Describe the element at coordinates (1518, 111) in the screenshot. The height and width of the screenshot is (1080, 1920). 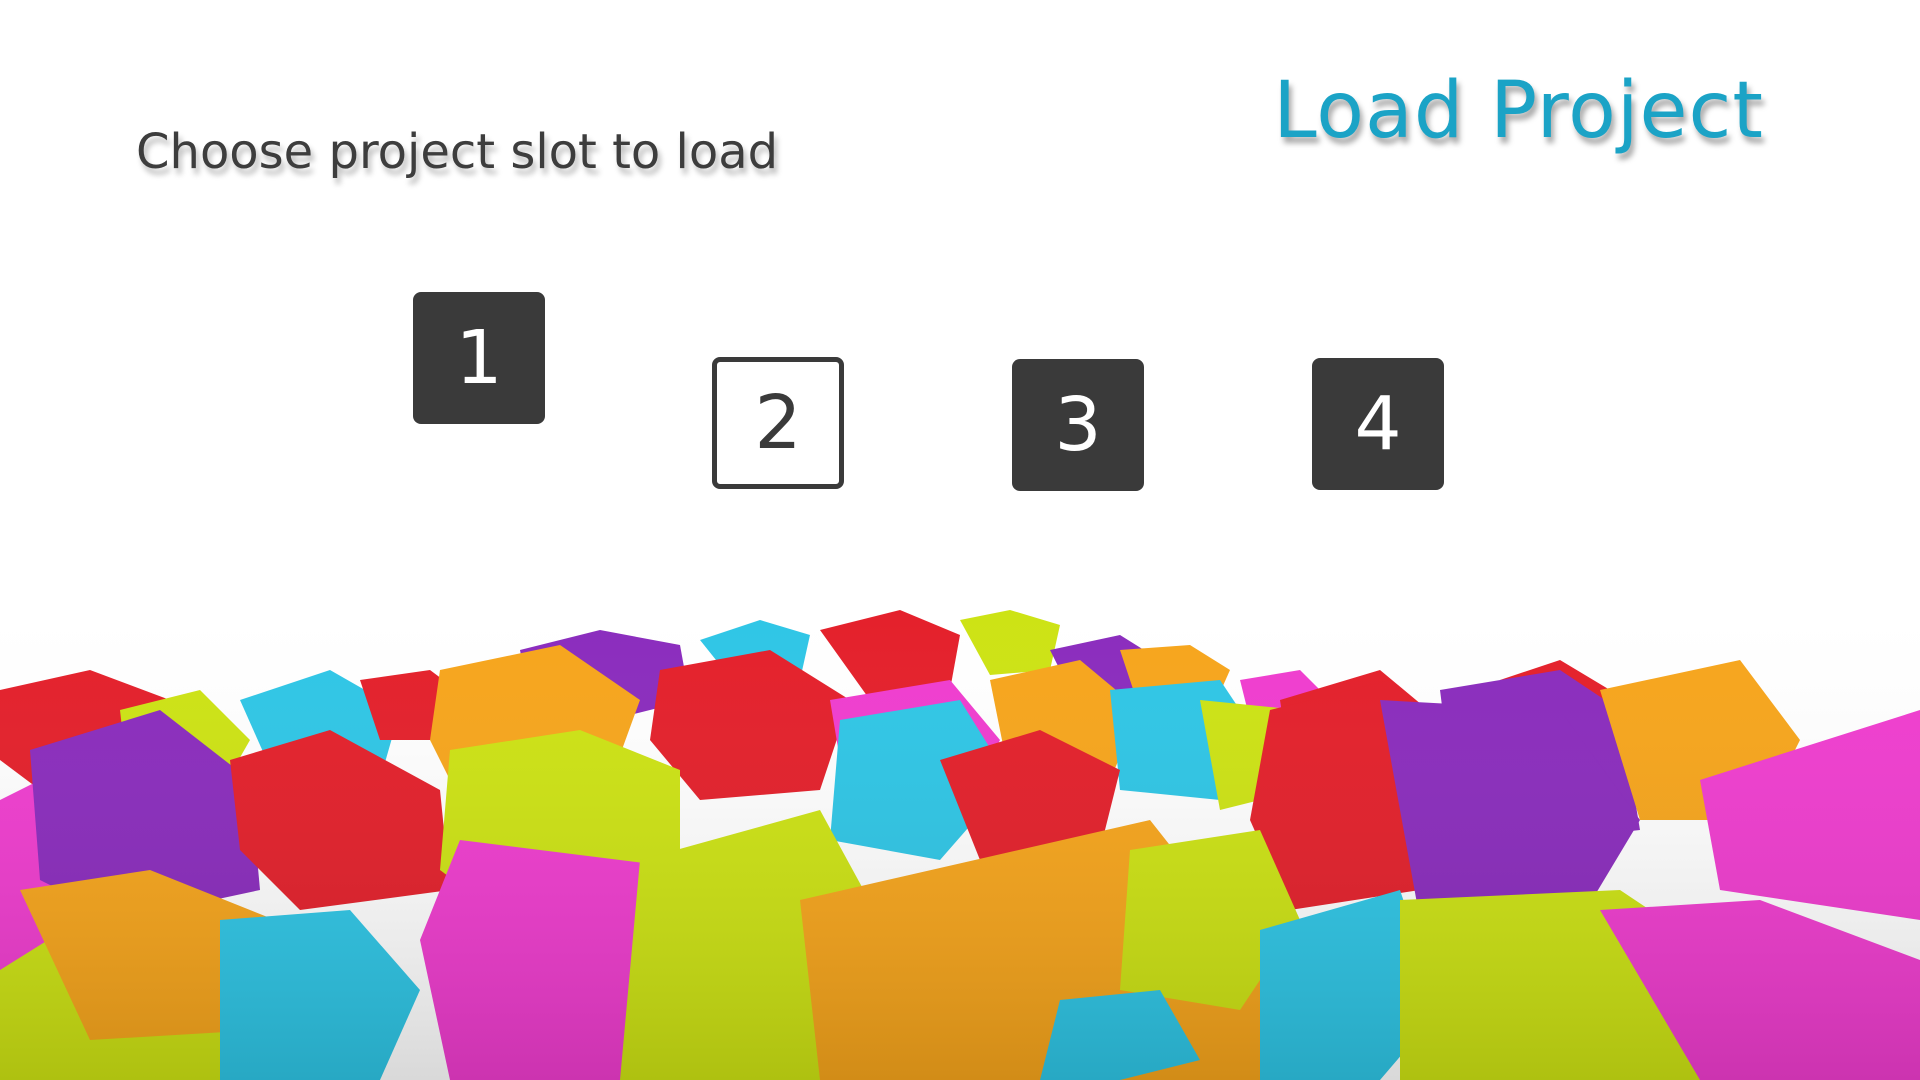
I see `page-title: Load Project` at that location.